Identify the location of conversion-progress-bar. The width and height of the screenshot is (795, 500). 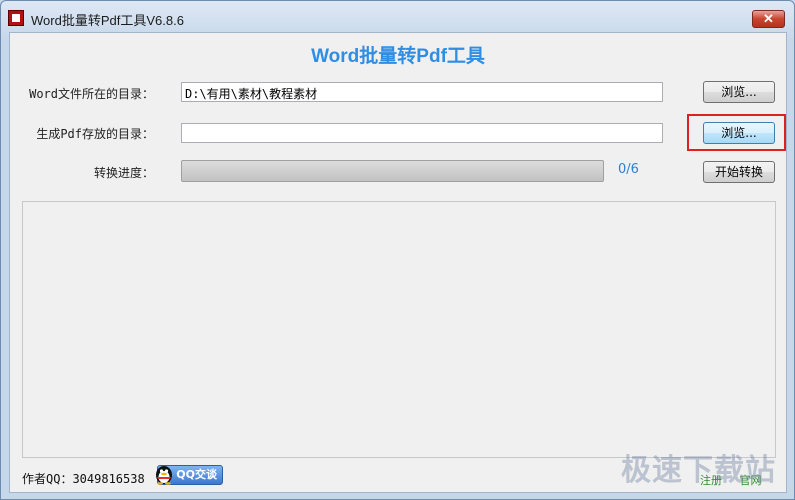
(392, 171).